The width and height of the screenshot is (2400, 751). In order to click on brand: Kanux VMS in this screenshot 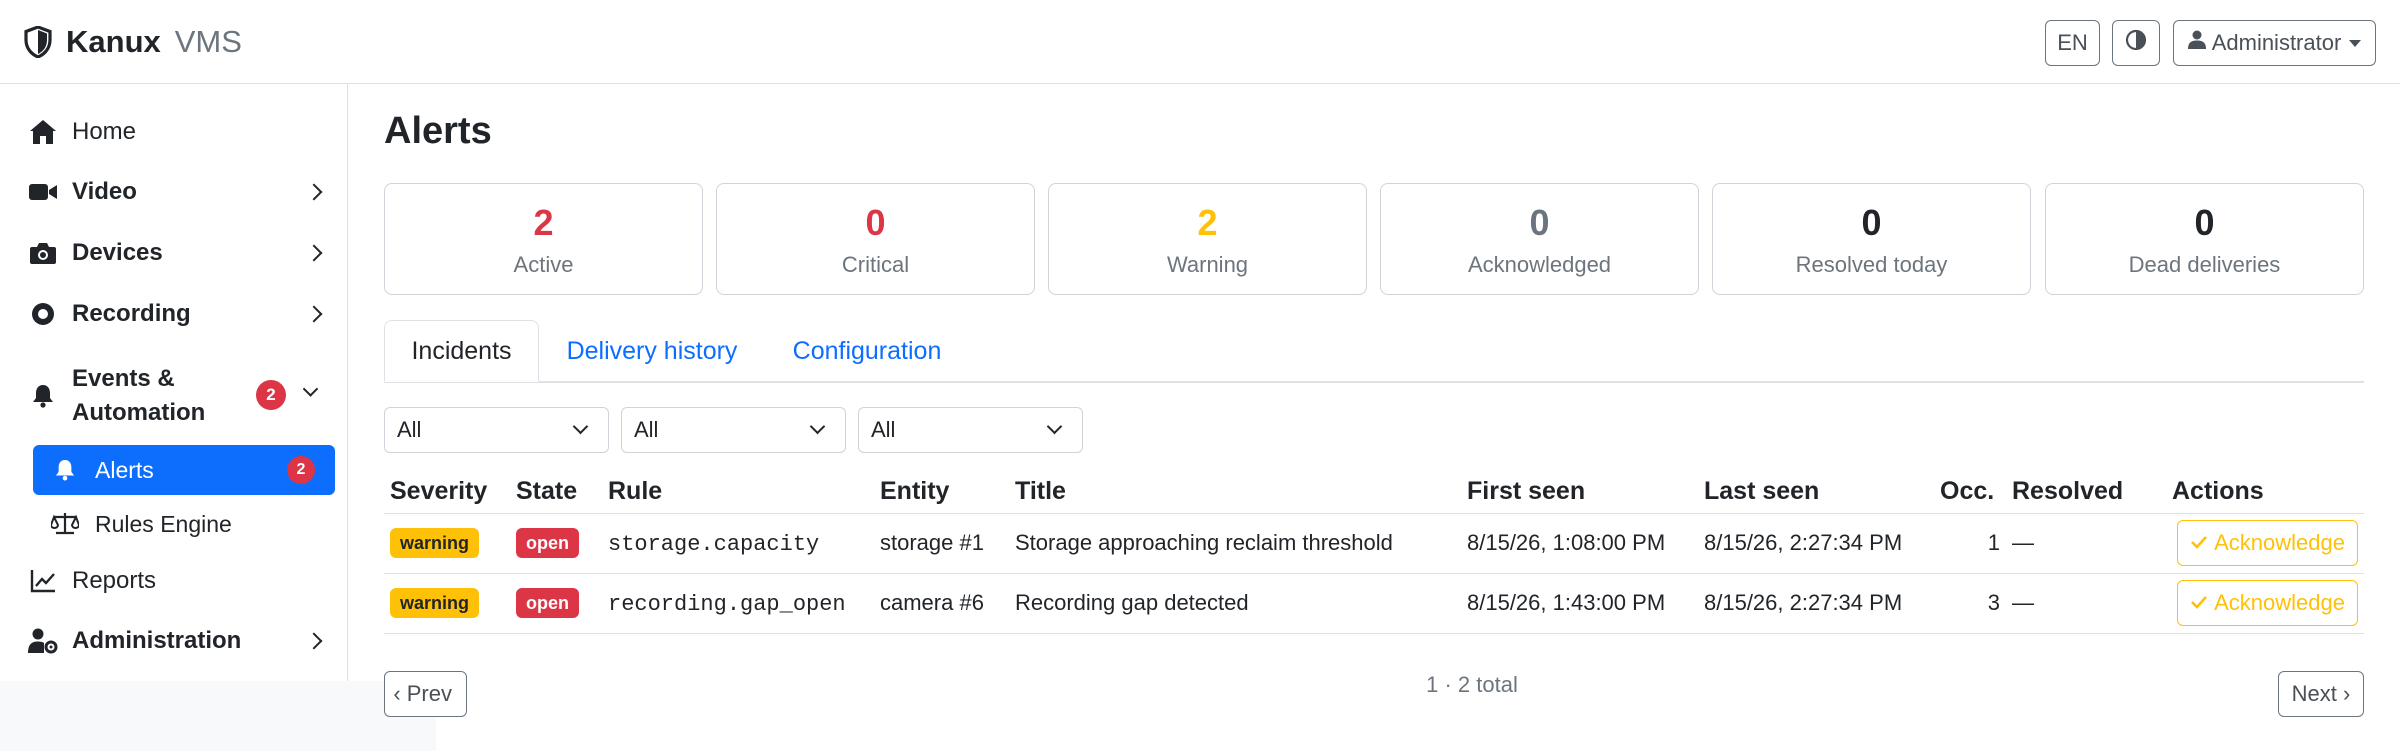, I will do `click(133, 42)`.